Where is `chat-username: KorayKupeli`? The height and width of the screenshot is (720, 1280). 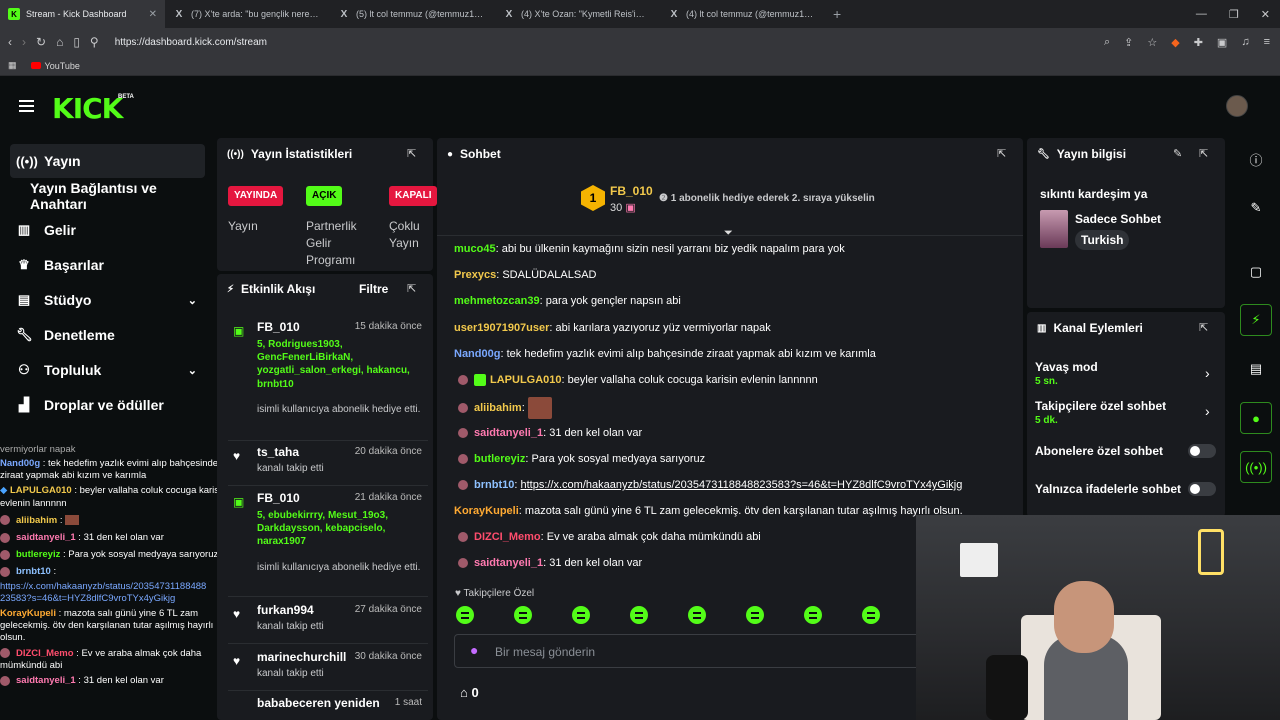
chat-username: KorayKupeli is located at coordinates (486, 511).